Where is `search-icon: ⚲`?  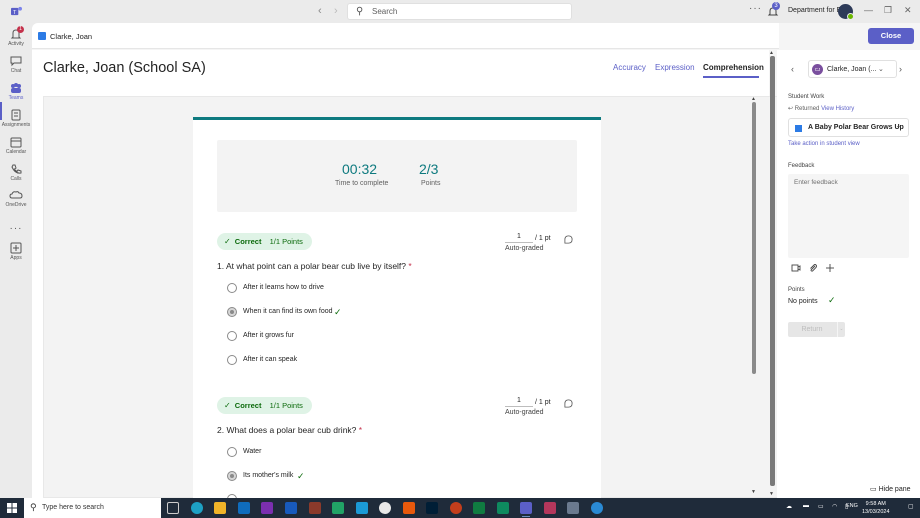 search-icon: ⚲ is located at coordinates (360, 11).